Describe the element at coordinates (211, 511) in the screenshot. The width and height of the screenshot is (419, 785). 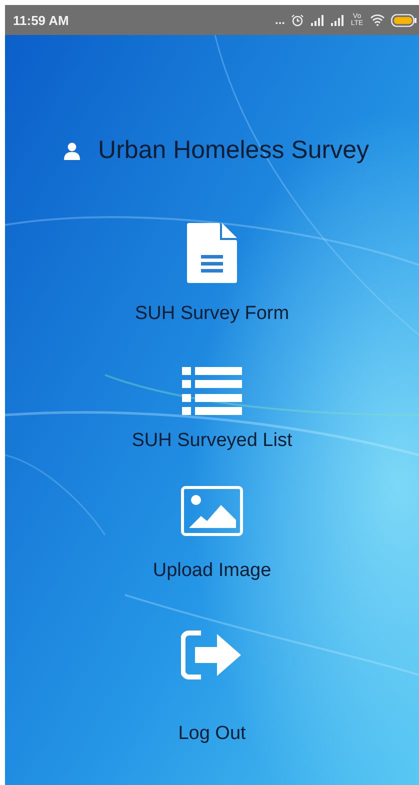
I see `image-icon` at that location.